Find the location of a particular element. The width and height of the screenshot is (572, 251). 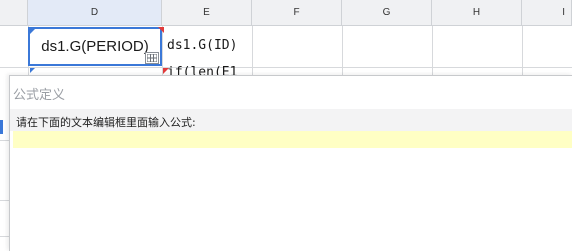

cell-d1: ds1.G(PERIOD) is located at coordinates (95, 46).